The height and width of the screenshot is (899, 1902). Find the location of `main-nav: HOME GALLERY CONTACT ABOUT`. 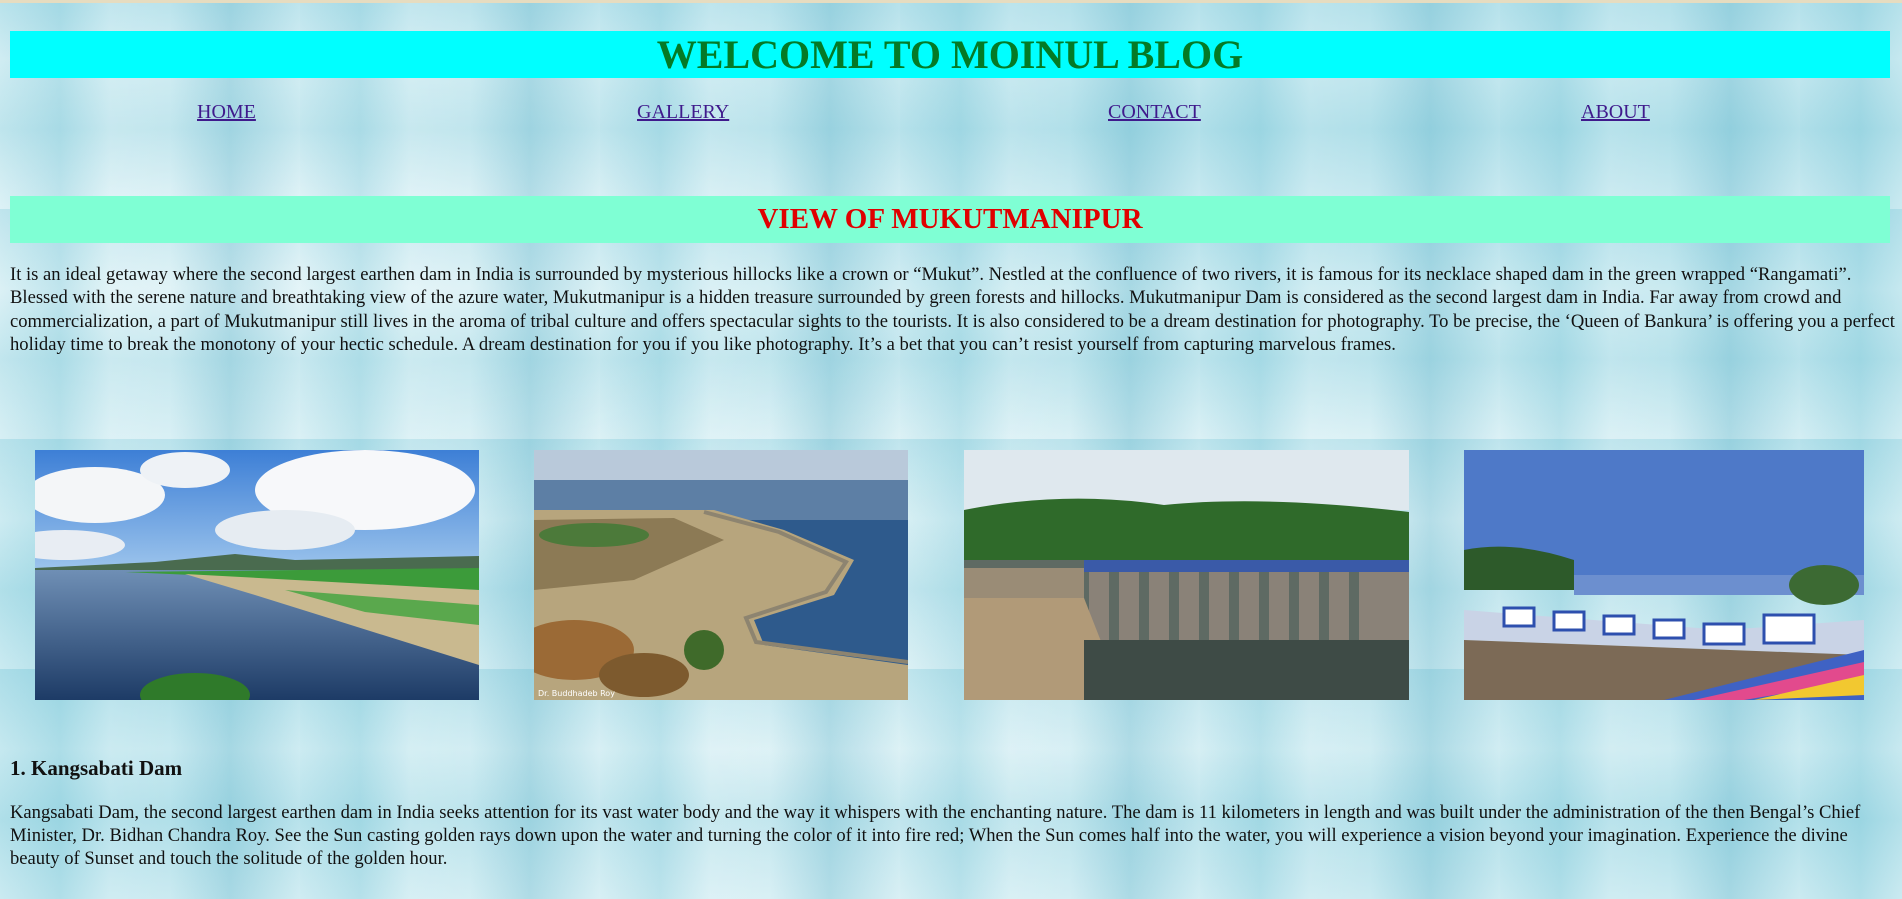

main-nav: HOME GALLERY CONTACT ABOUT is located at coordinates (950, 118).